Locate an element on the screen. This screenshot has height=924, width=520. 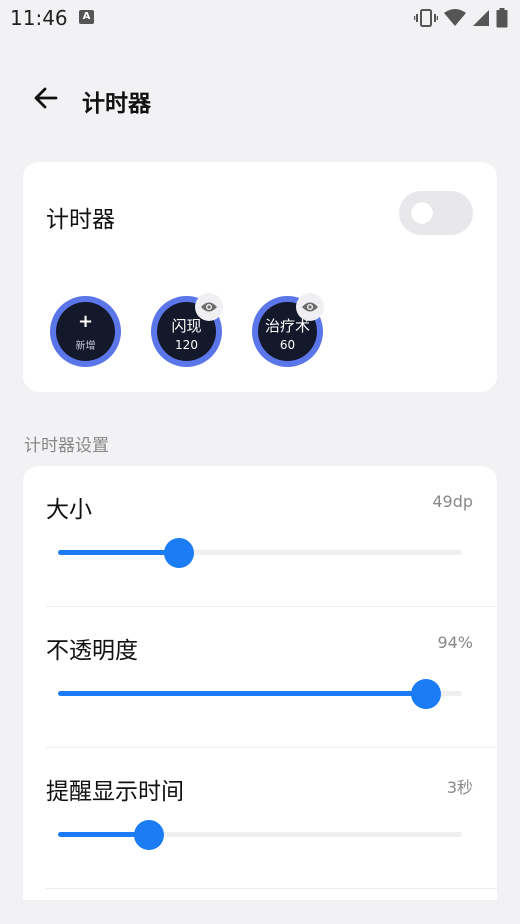
plus-icon: + is located at coordinates (85, 321).